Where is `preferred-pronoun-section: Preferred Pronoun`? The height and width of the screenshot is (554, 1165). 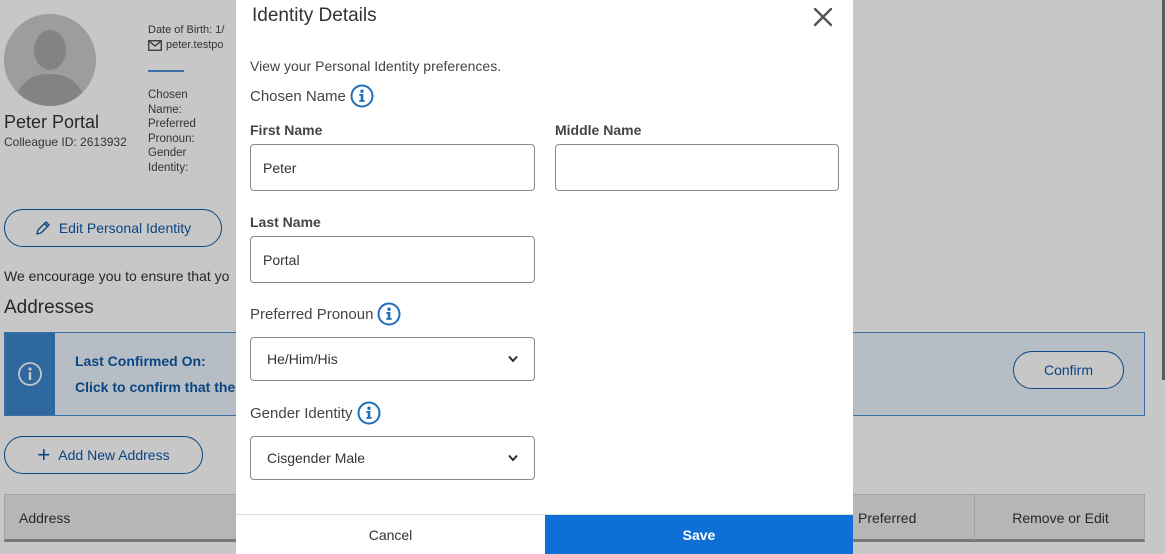 preferred-pronoun-section: Preferred Pronoun is located at coordinates (325, 314).